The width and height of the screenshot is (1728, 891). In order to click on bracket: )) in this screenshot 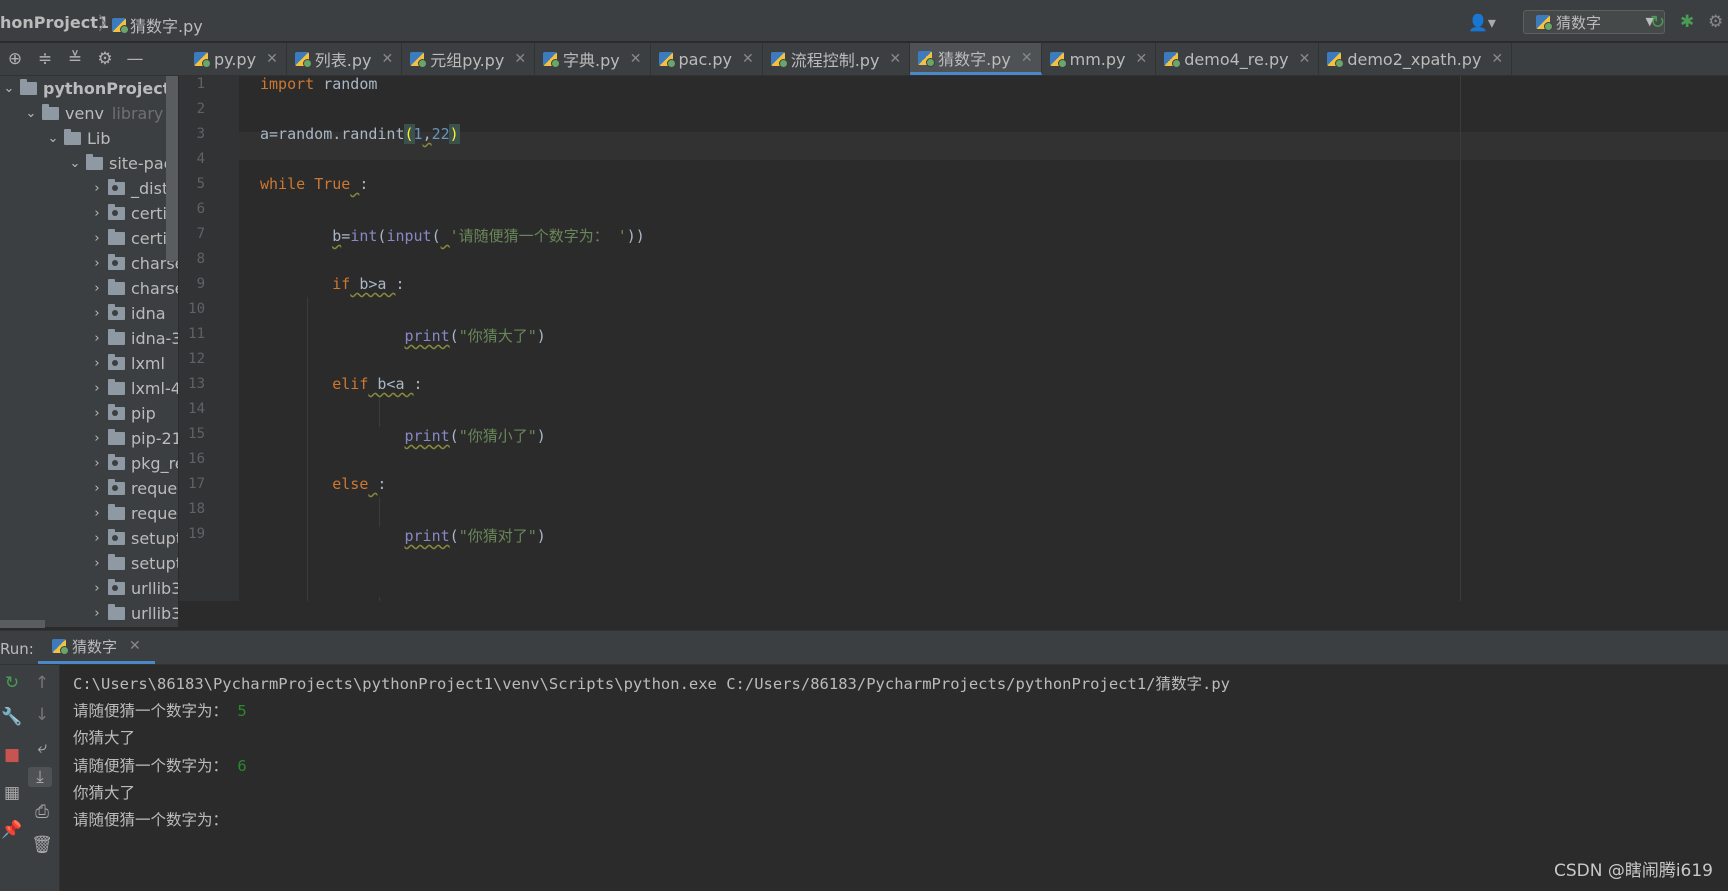, I will do `click(635, 236)`.